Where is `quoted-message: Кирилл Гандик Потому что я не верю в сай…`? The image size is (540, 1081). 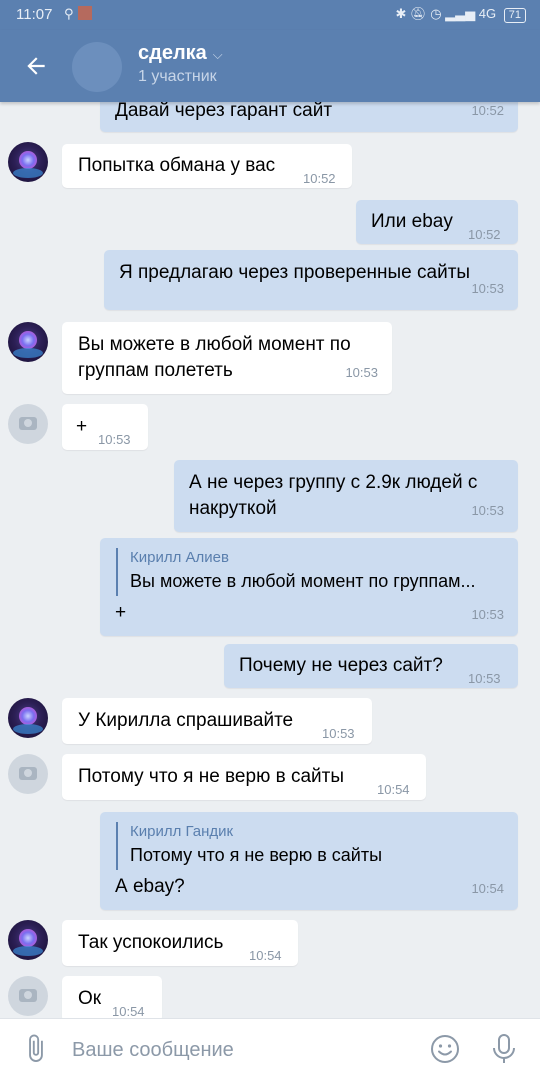
quoted-message: Кирилл Гандик Потому что я не верю в сай… is located at coordinates (249, 846).